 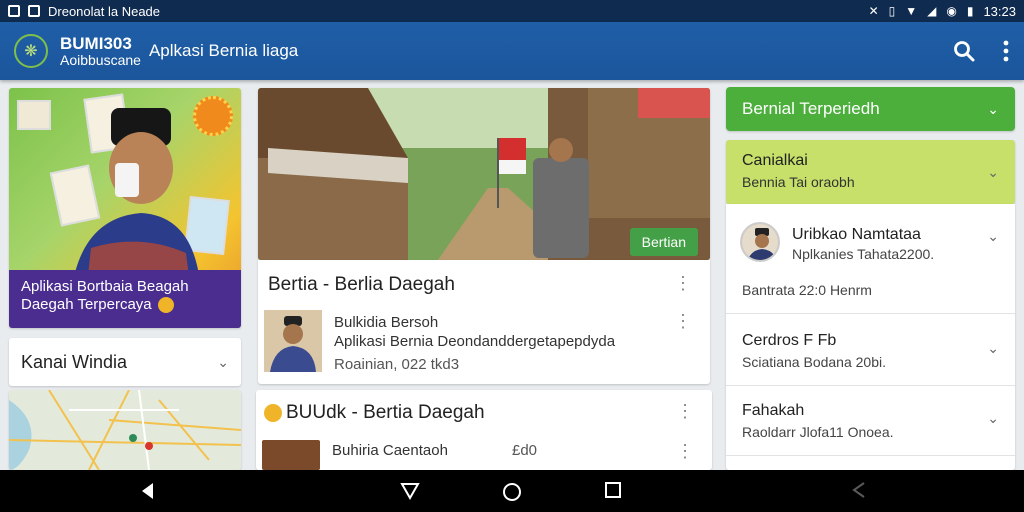 What do you see at coordinates (818, 432) in the screenshot?
I see `list-item-subtitle: Raoldarr Jlofa11 Onoea.` at bounding box center [818, 432].